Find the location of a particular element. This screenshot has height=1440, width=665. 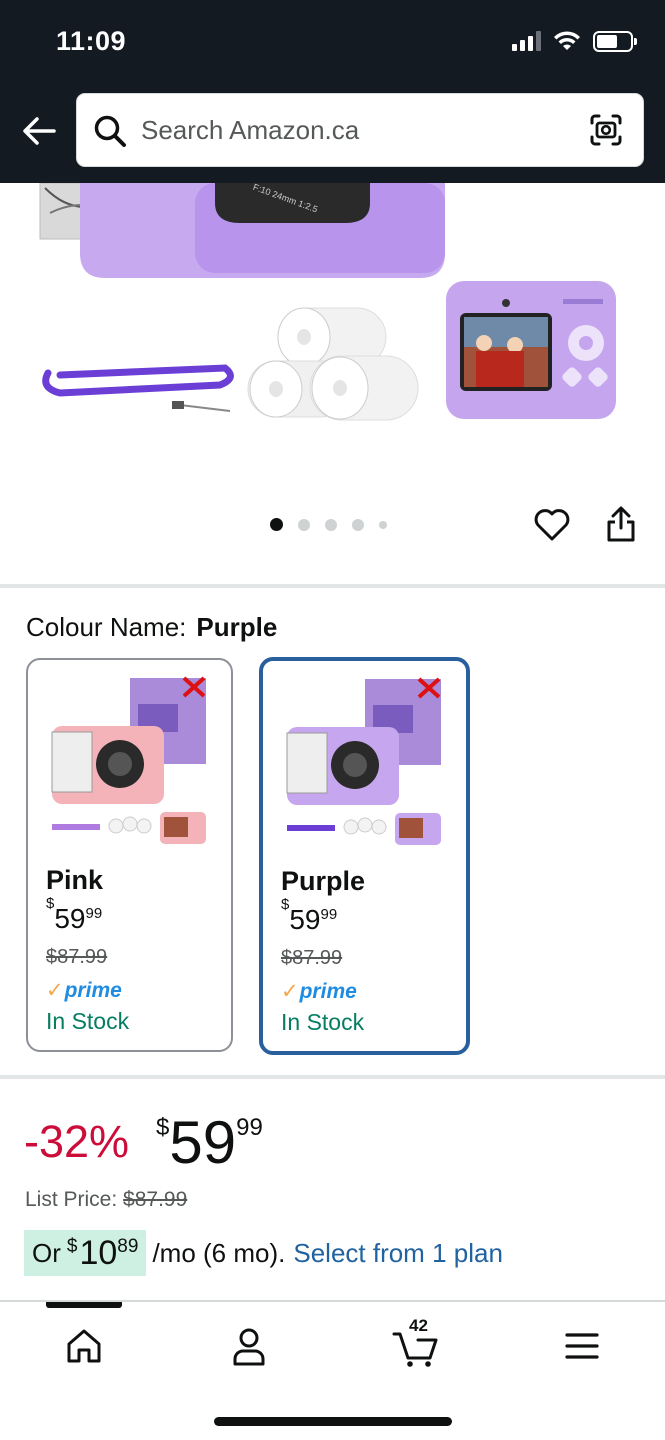

back-arrow-icon is located at coordinates (39, 131).